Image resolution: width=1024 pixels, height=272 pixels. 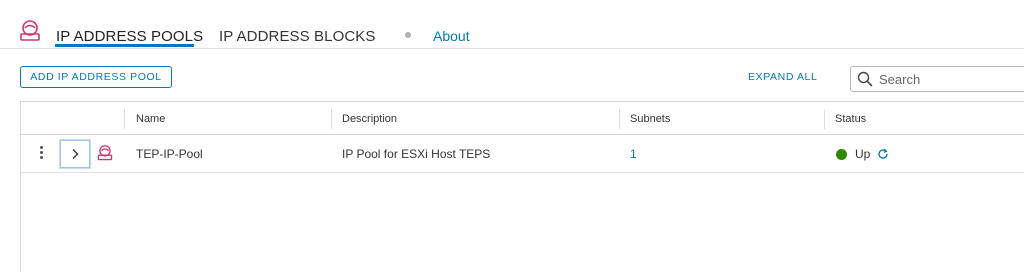 I want to click on column-header-name: Name, so click(x=150, y=119).